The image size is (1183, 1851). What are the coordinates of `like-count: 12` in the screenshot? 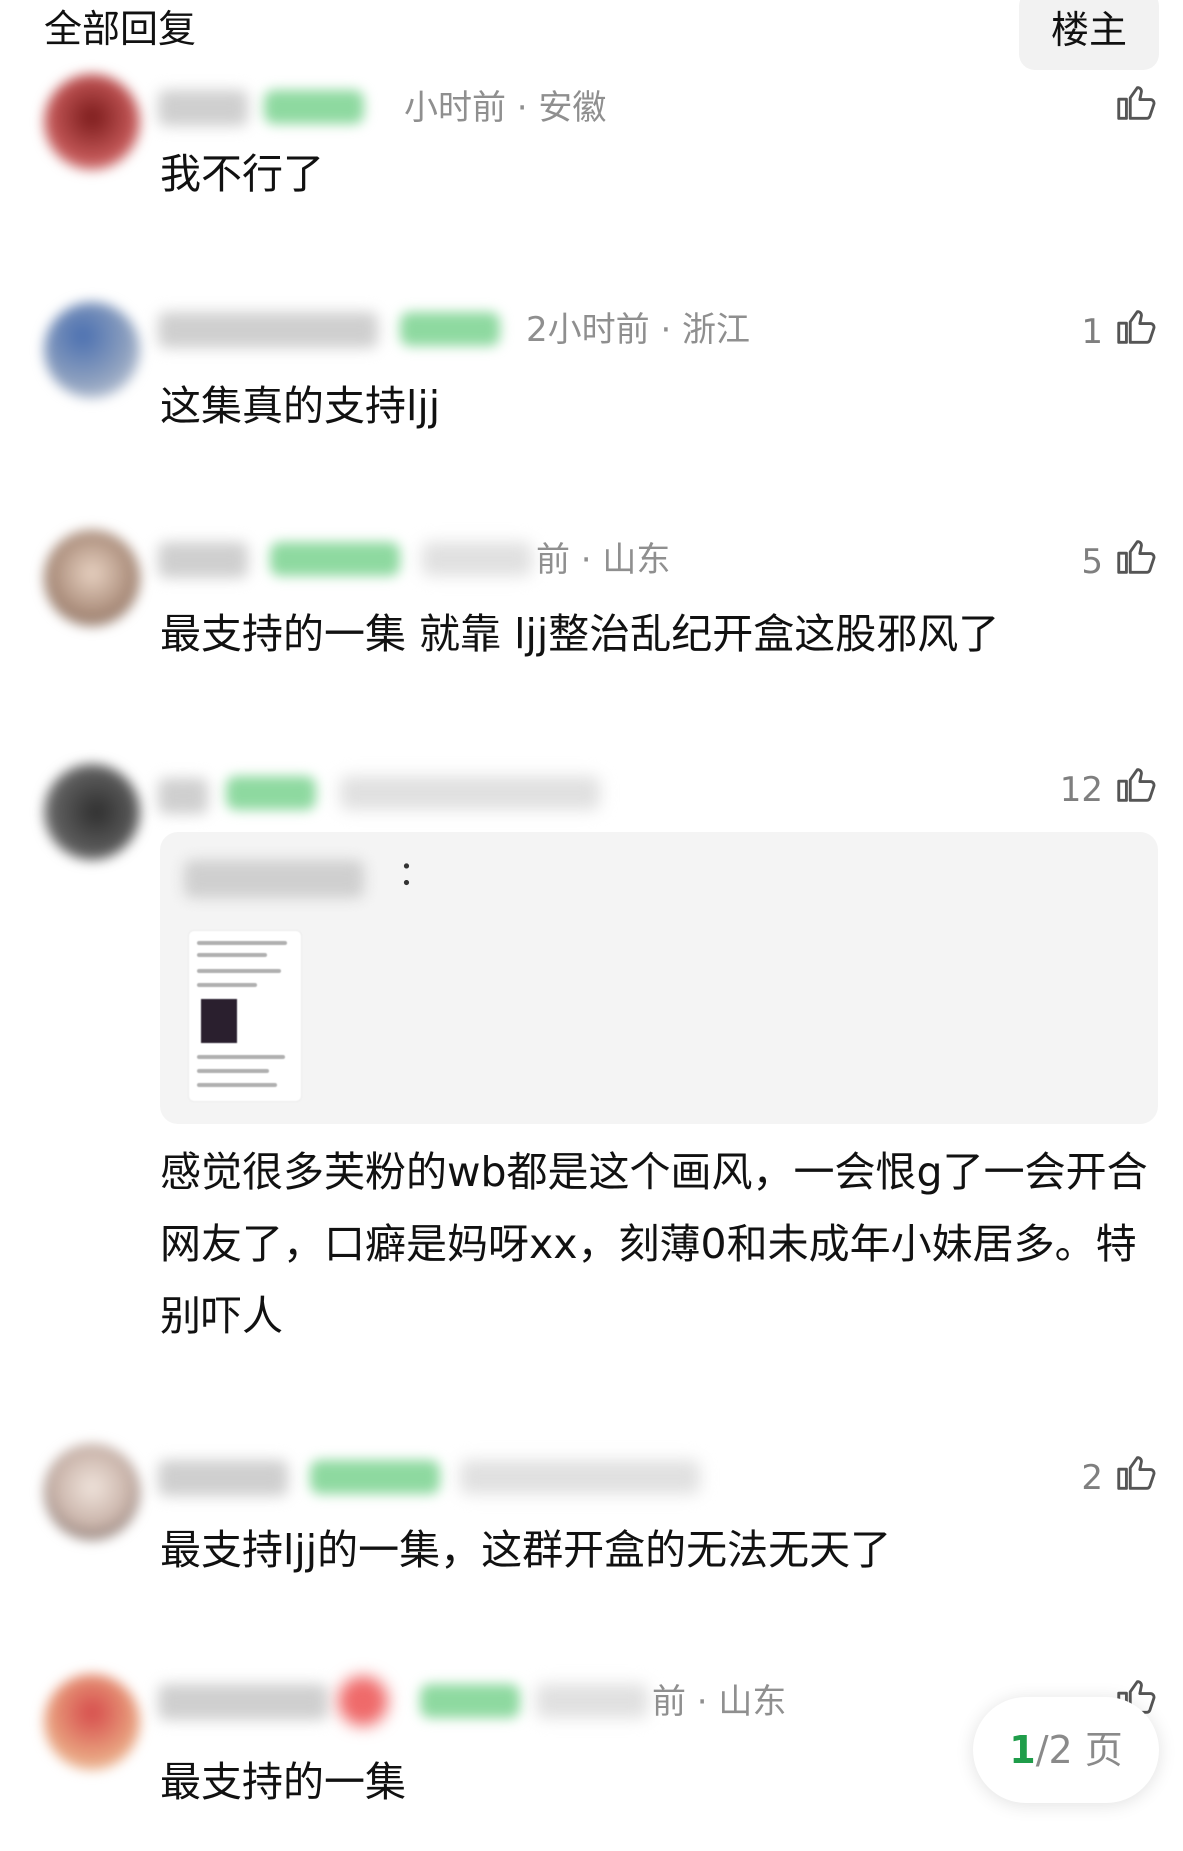 It's located at (1081, 790).